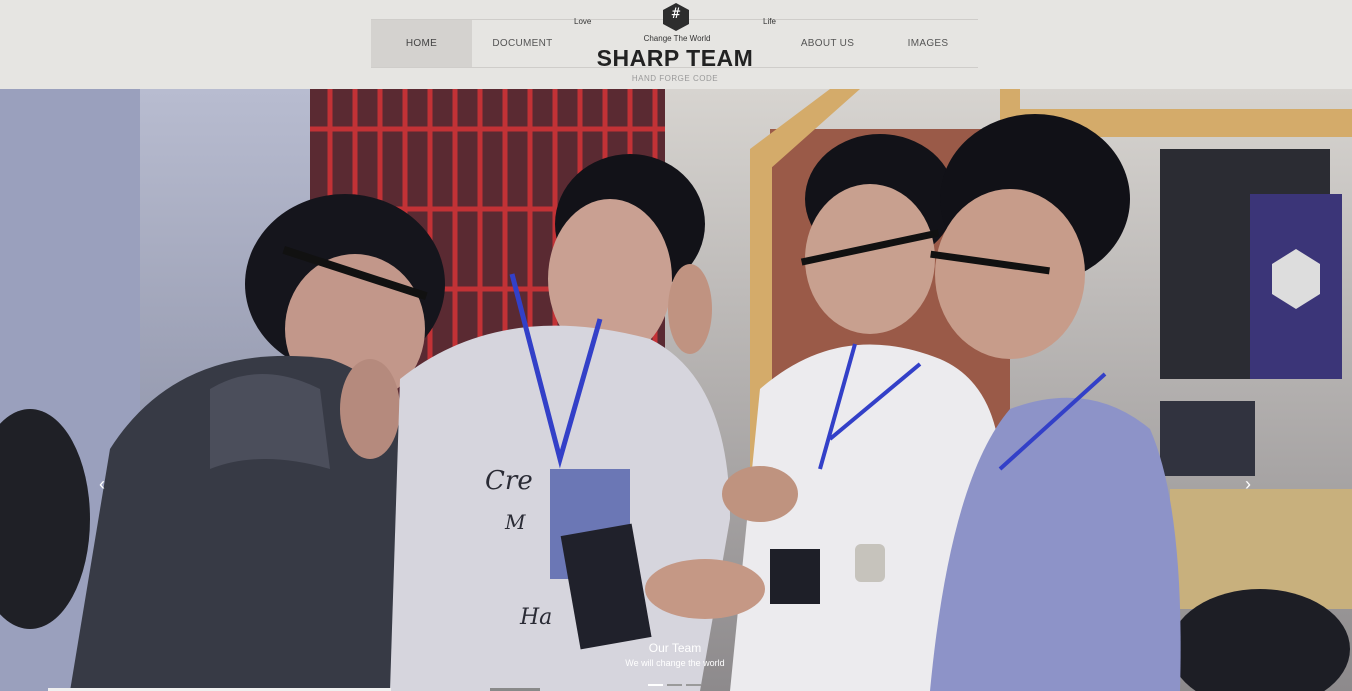  I want to click on nav-item-about-us: ABOUT US, so click(827, 43).